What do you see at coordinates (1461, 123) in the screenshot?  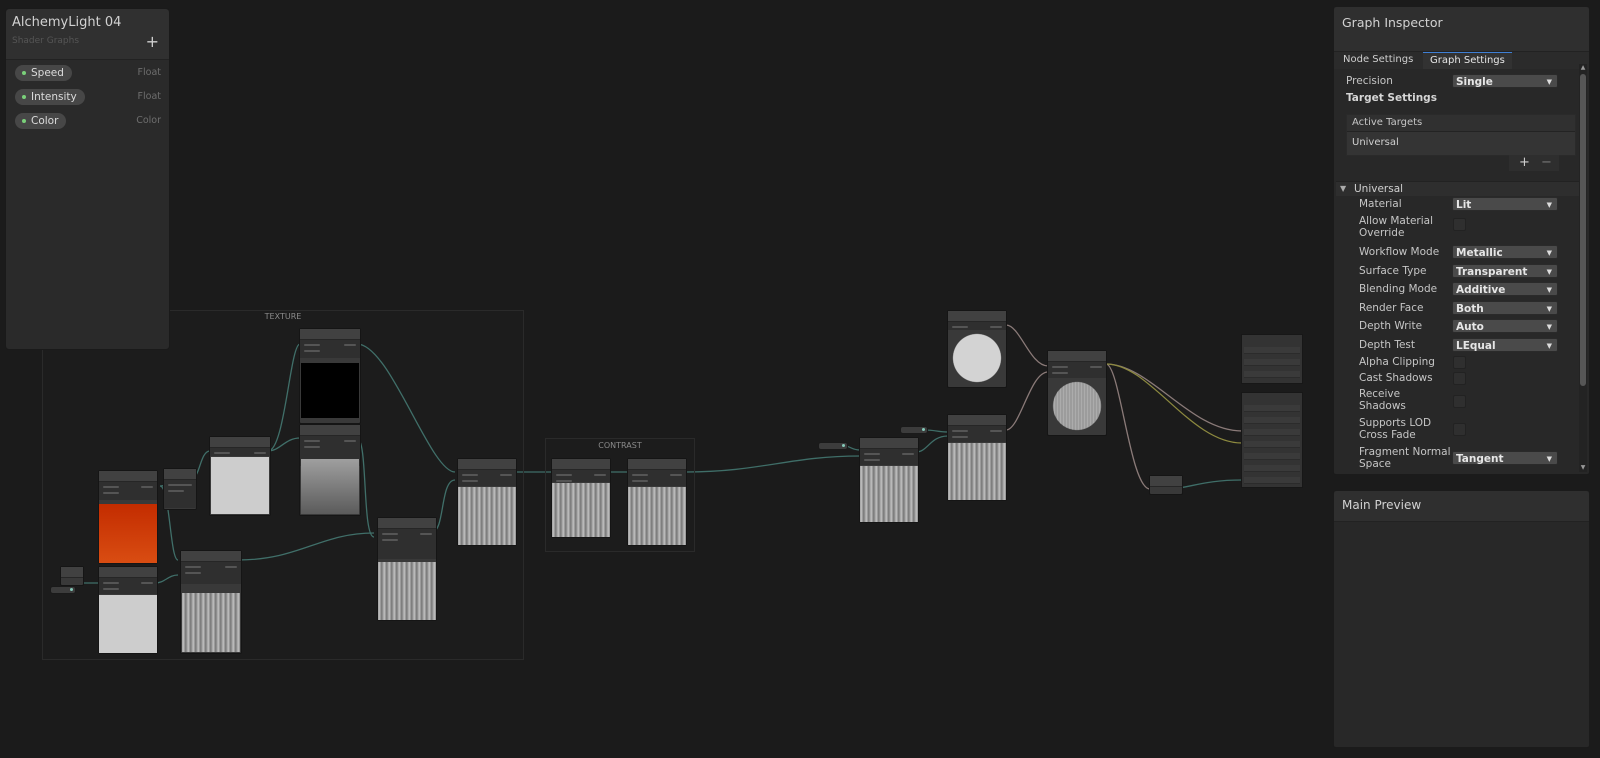 I see `active-targets-header: Active Targets` at bounding box center [1461, 123].